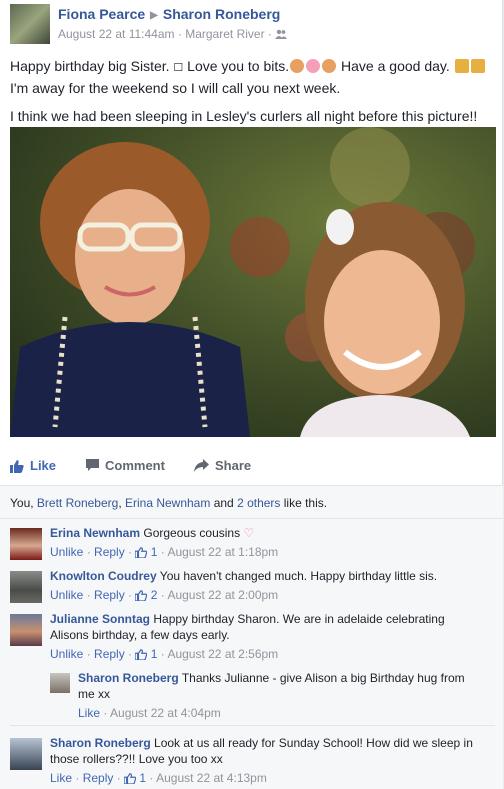  I want to click on arrow-right-icon: ▶, so click(154, 15).